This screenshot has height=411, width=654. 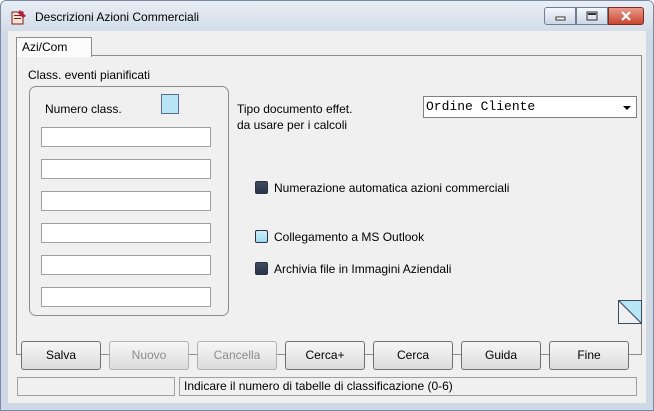 What do you see at coordinates (501, 355) in the screenshot?
I see `guida-button: Guida` at bounding box center [501, 355].